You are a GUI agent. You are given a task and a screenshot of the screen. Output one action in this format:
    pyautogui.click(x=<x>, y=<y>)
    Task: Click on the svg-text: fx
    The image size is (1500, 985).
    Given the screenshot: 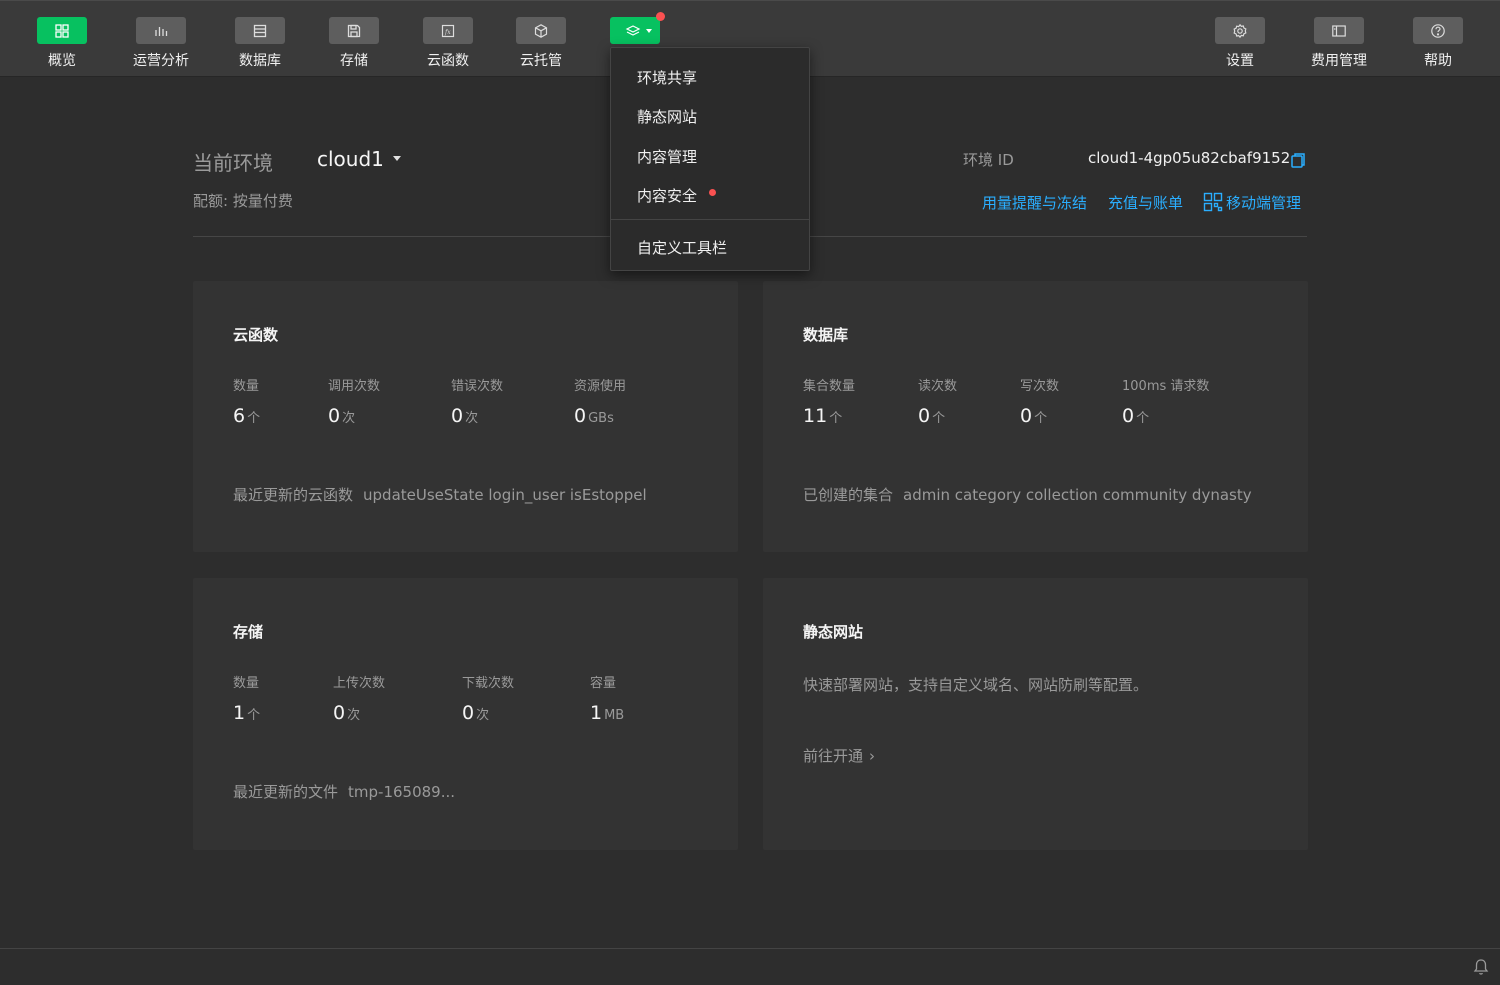 What is the action you would take?
    pyautogui.click(x=447, y=32)
    